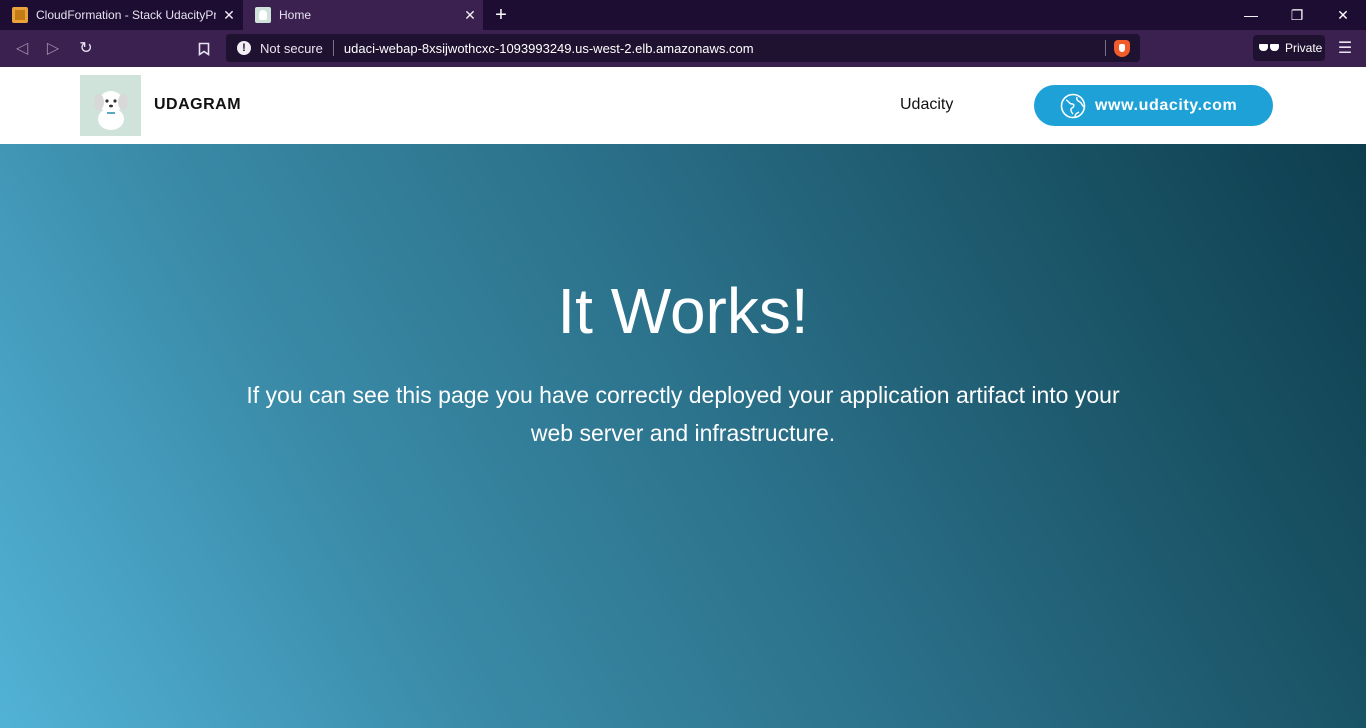  What do you see at coordinates (1297, 15) in the screenshot?
I see `restore-button: ❐` at bounding box center [1297, 15].